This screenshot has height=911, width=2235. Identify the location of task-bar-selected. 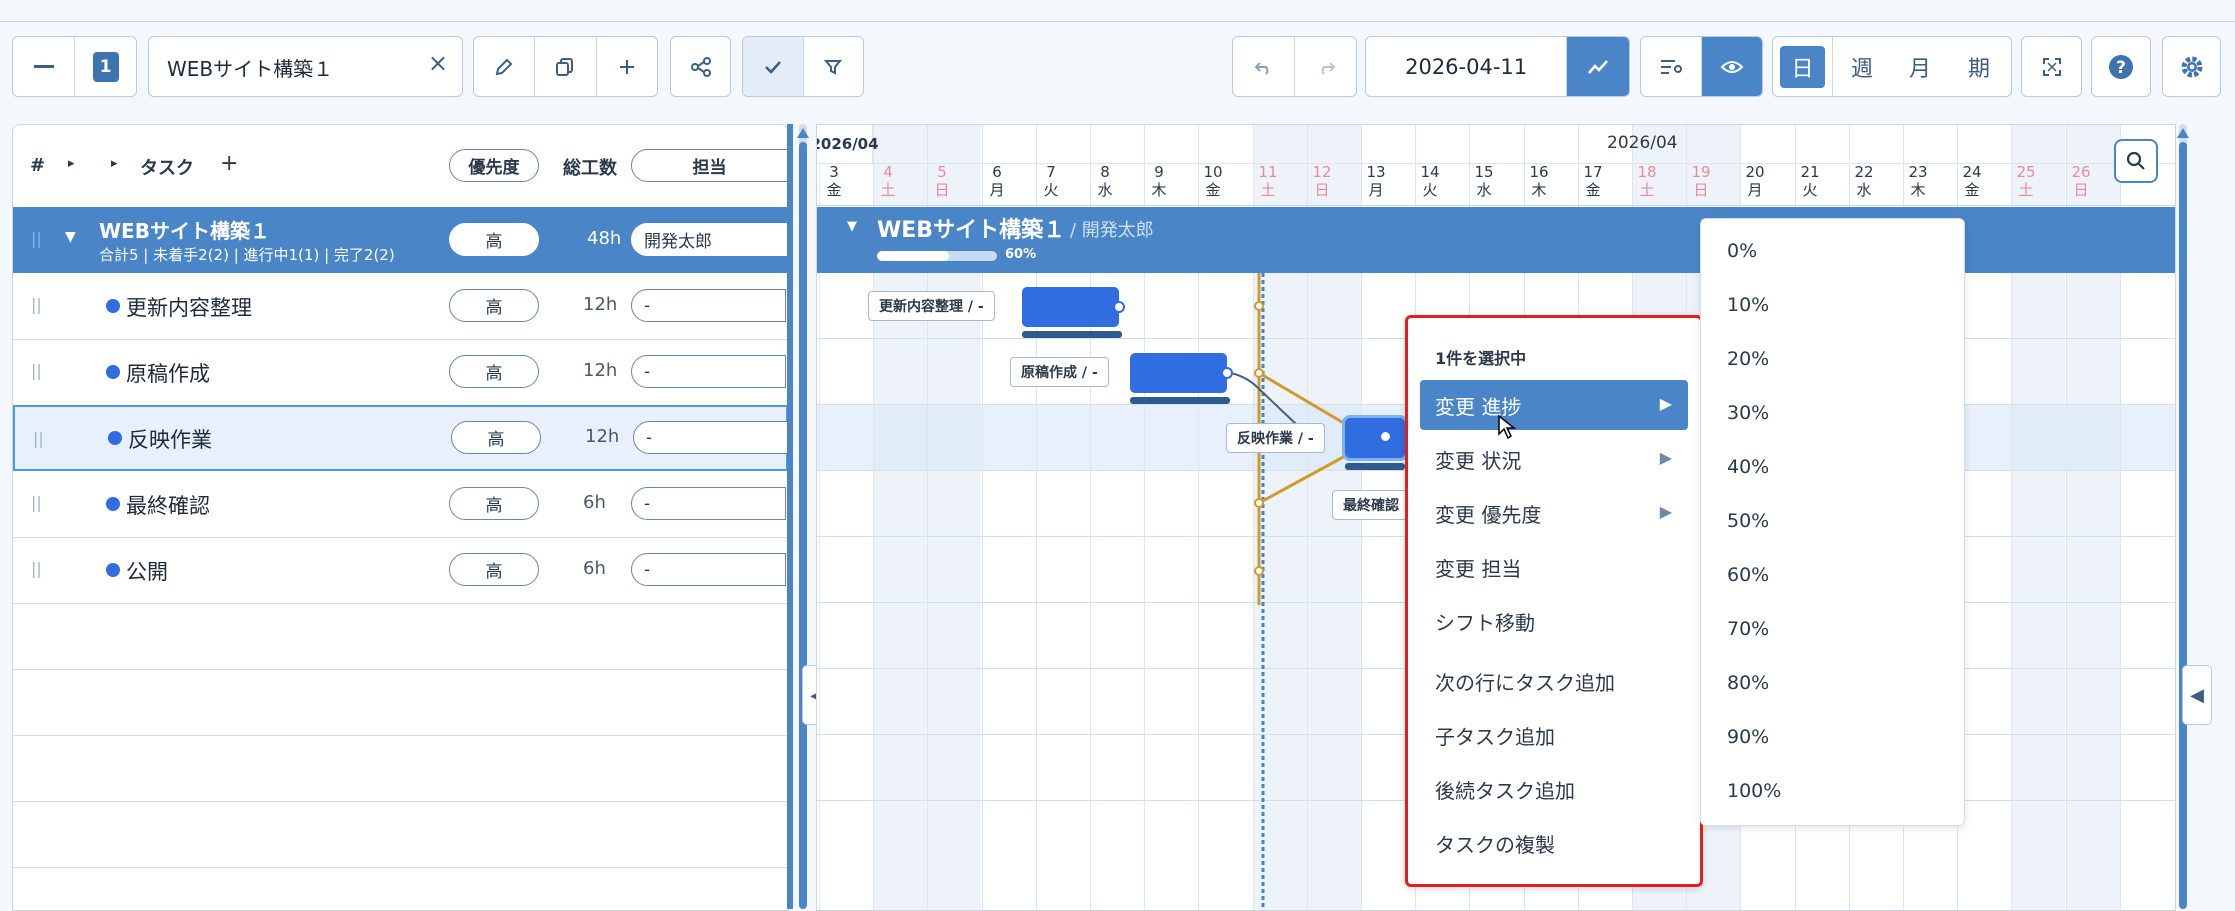
(1375, 438).